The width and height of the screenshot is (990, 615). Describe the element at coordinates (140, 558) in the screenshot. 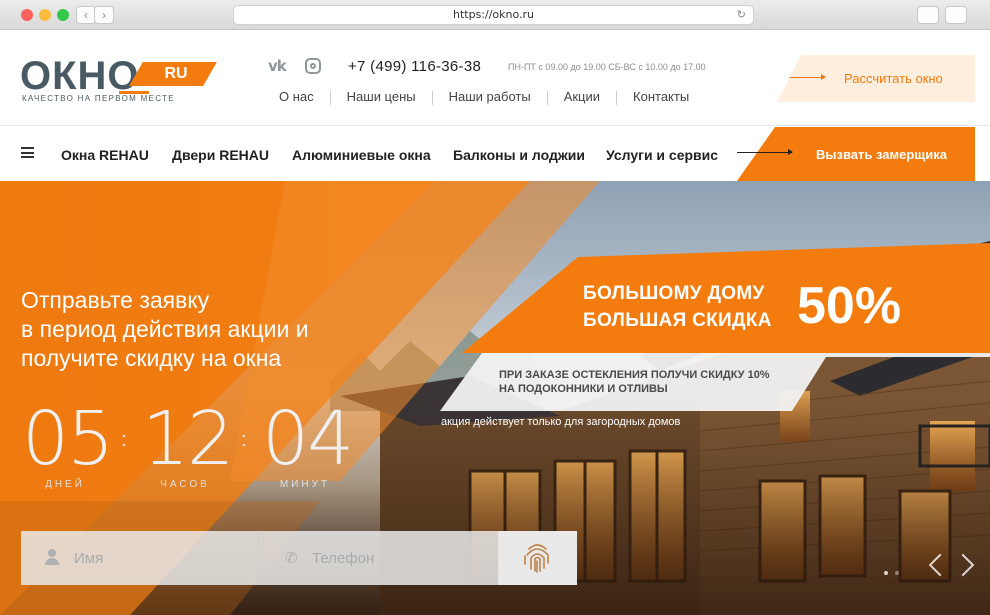

I see `name-field: Имя` at that location.